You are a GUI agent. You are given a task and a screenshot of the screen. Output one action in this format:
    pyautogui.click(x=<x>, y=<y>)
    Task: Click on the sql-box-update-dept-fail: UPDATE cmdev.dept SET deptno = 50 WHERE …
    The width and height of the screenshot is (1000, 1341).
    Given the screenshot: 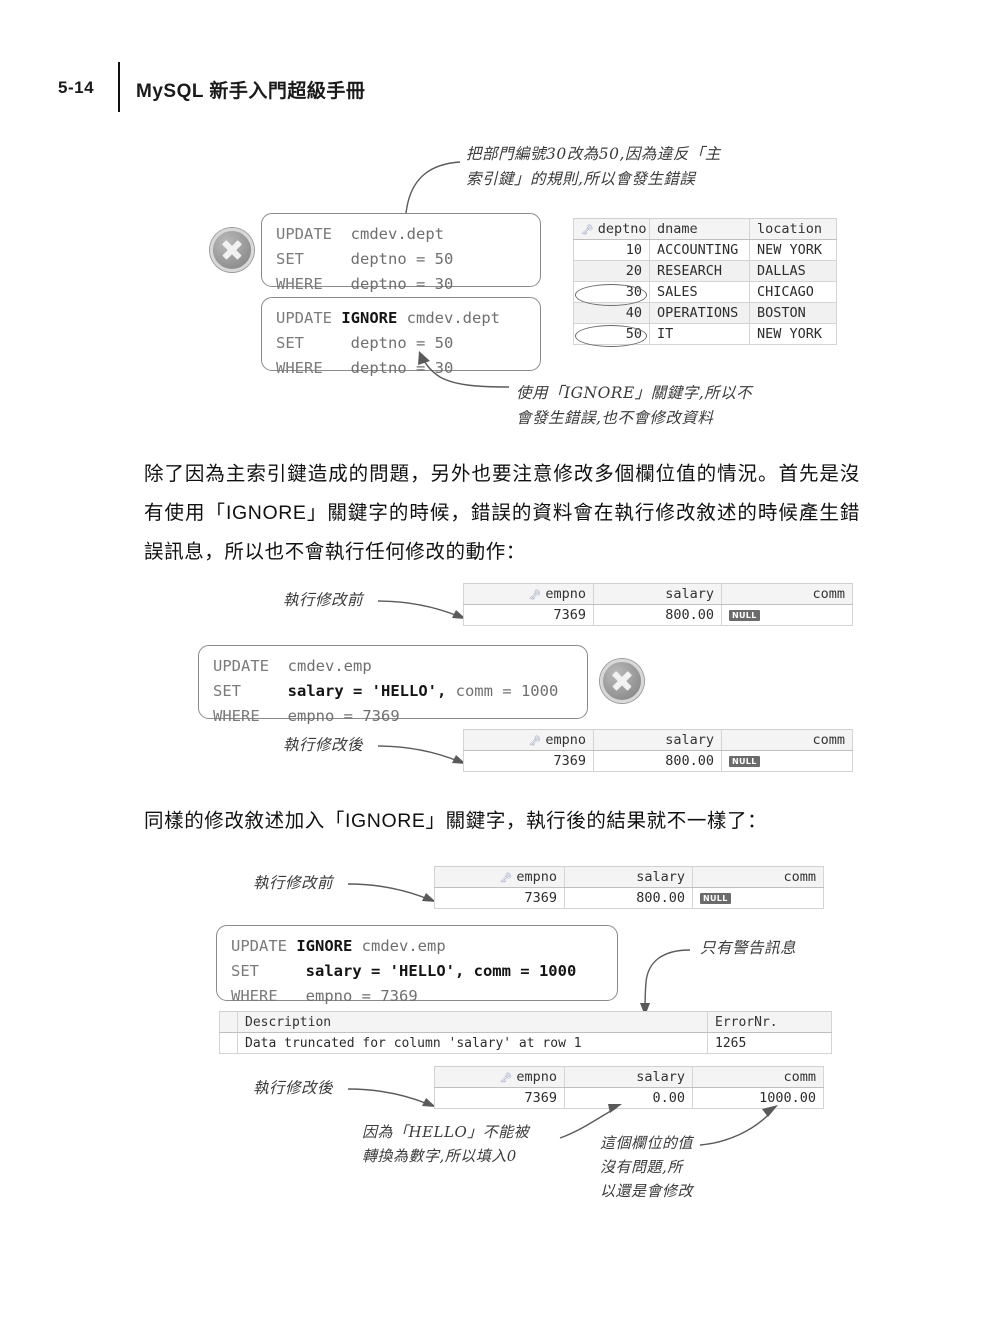 What is the action you would take?
    pyautogui.click(x=401, y=253)
    